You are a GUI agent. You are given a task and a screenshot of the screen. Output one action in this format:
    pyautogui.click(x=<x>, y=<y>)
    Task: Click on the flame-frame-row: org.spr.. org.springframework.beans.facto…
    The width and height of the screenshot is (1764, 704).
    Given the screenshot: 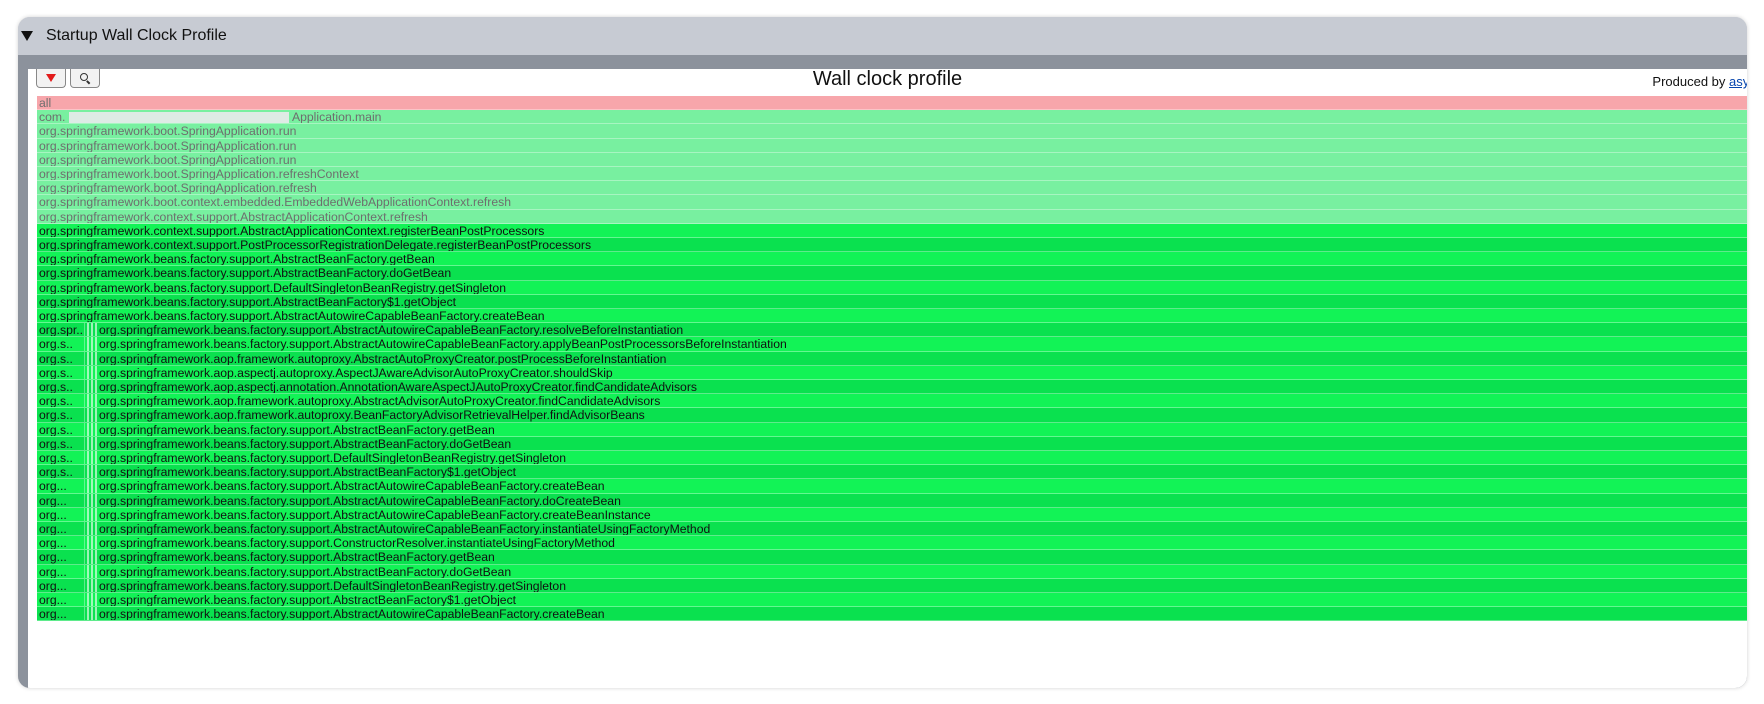 What is the action you would take?
    pyautogui.click(x=892, y=330)
    